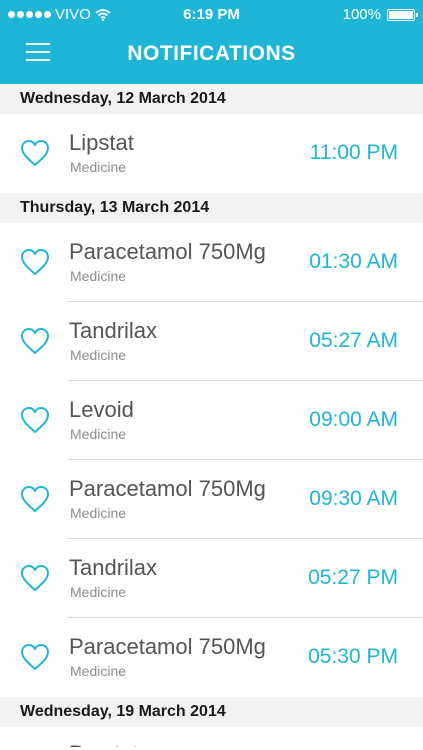 The width and height of the screenshot is (423, 750). What do you see at coordinates (211, 712) in the screenshot?
I see `section-date-header: Wednesday, 19 March 2014` at bounding box center [211, 712].